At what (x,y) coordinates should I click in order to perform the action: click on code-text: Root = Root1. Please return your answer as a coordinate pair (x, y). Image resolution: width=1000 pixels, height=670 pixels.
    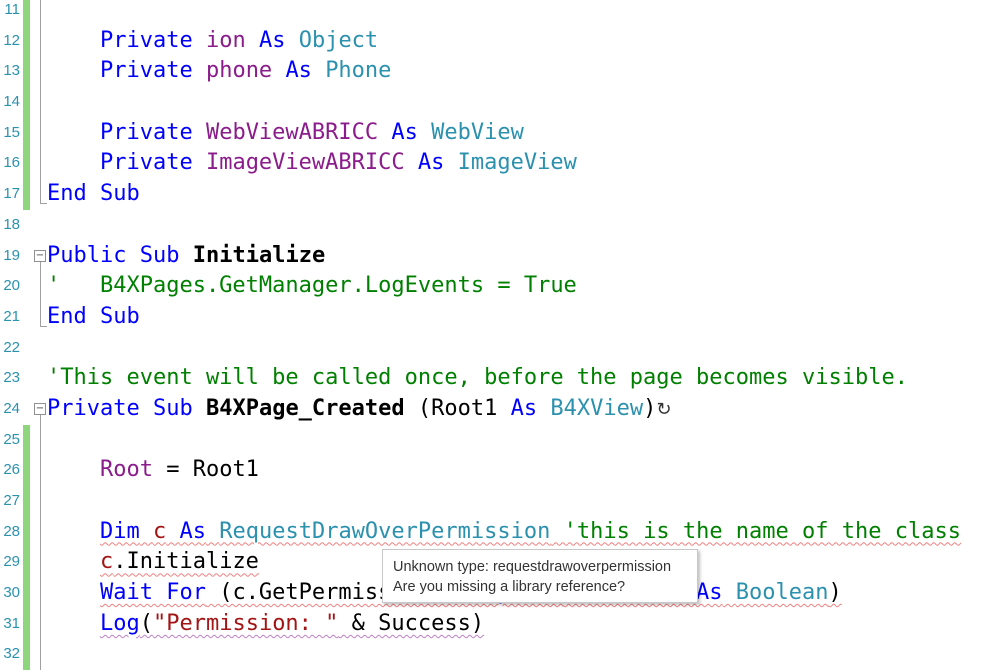
    Looking at the image, I should click on (153, 470).